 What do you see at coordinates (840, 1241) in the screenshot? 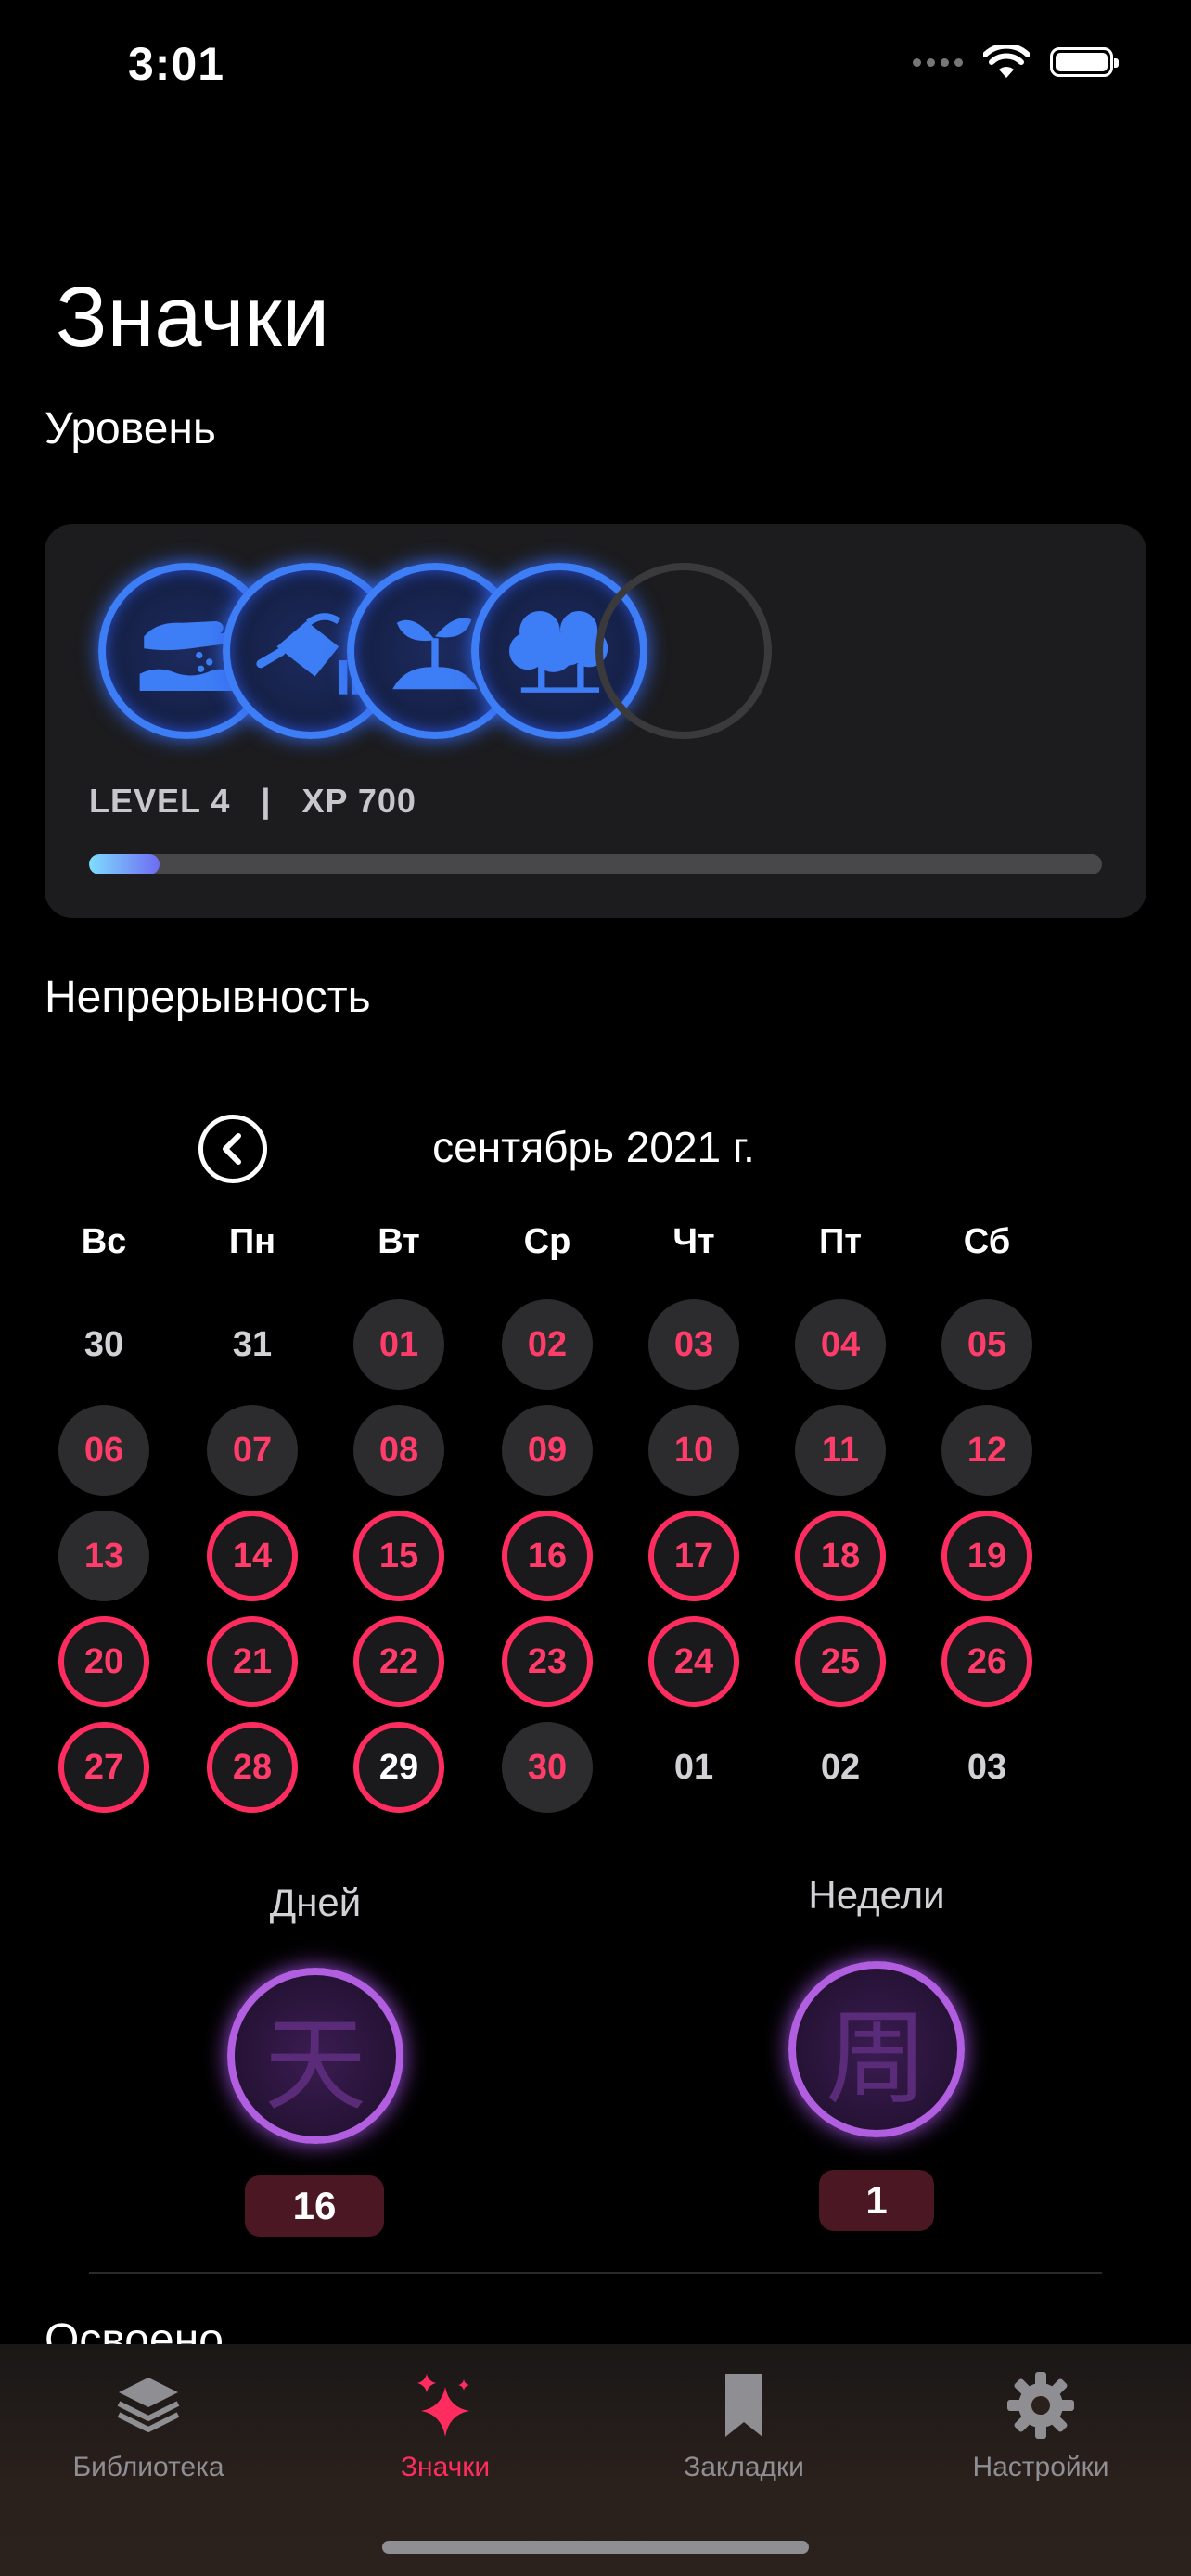
I see `weekday-label: Пт` at bounding box center [840, 1241].